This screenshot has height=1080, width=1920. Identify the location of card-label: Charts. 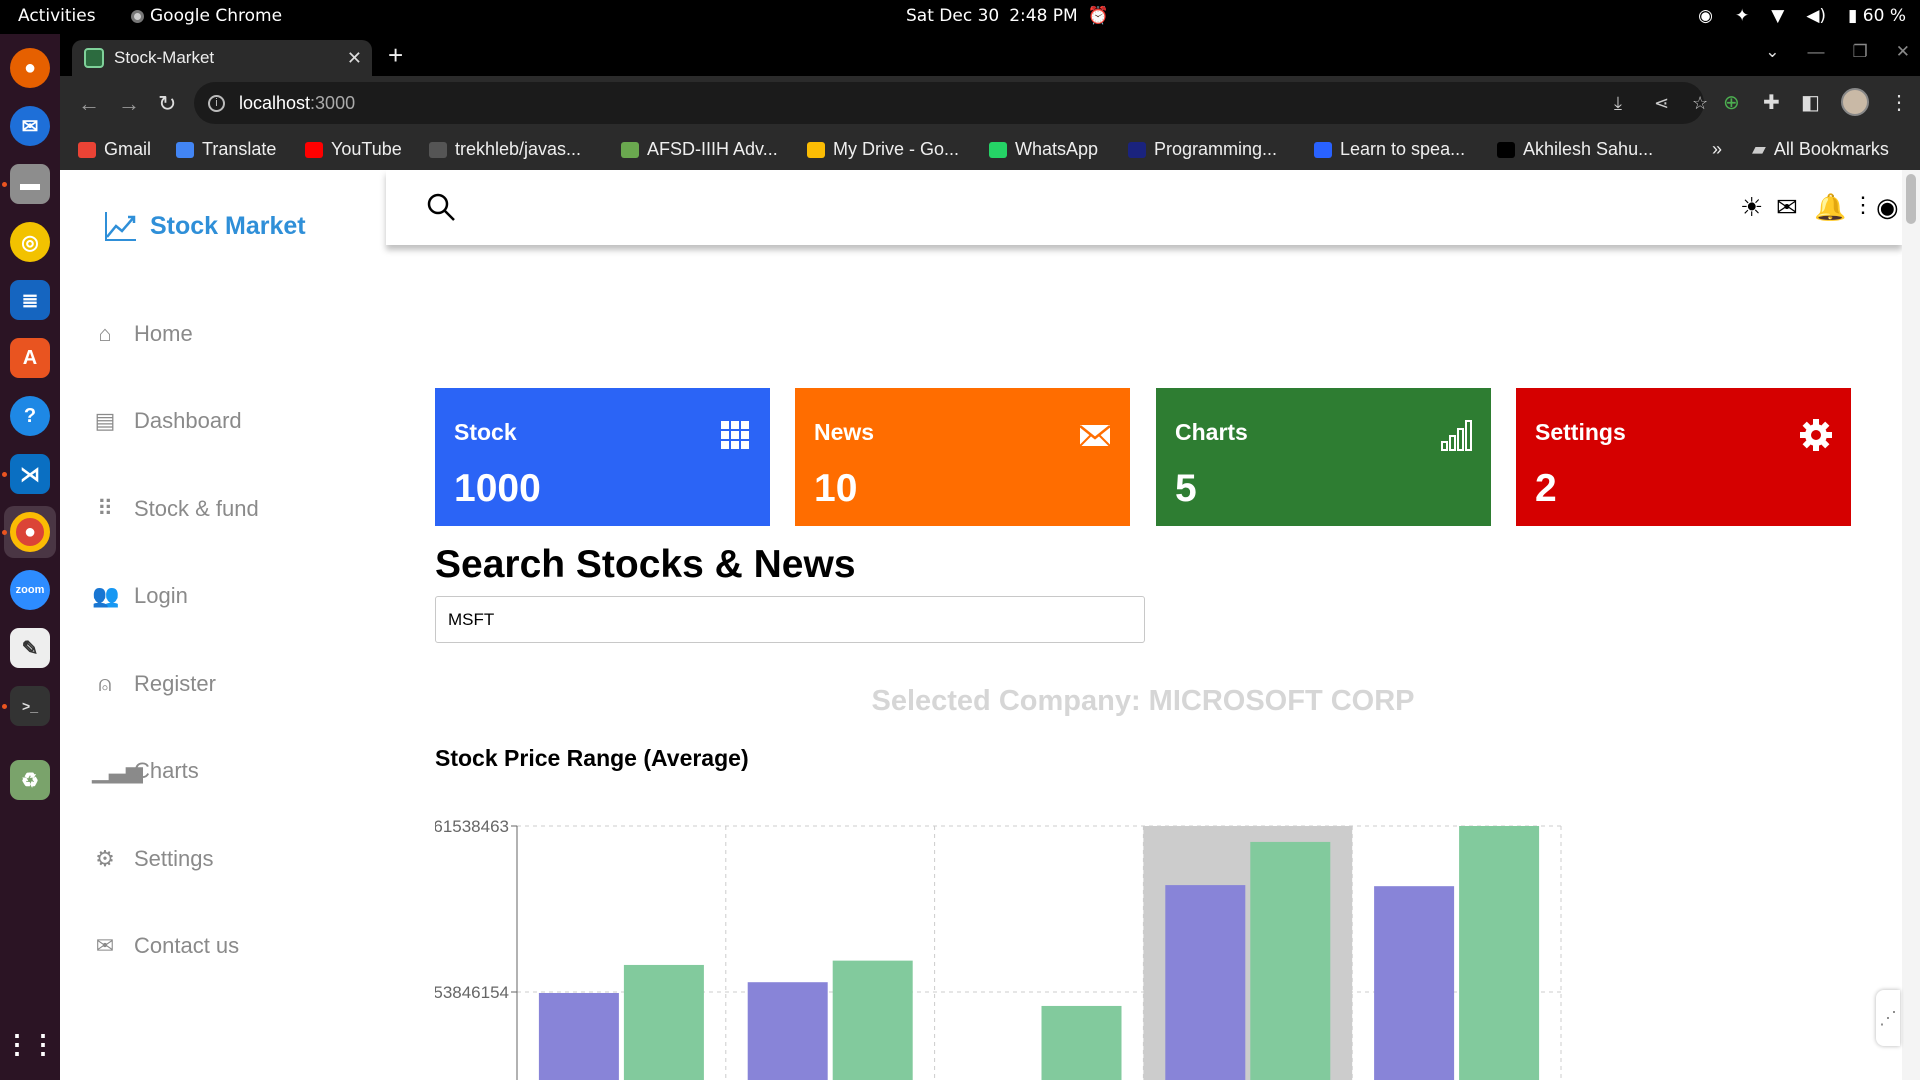
(1211, 432).